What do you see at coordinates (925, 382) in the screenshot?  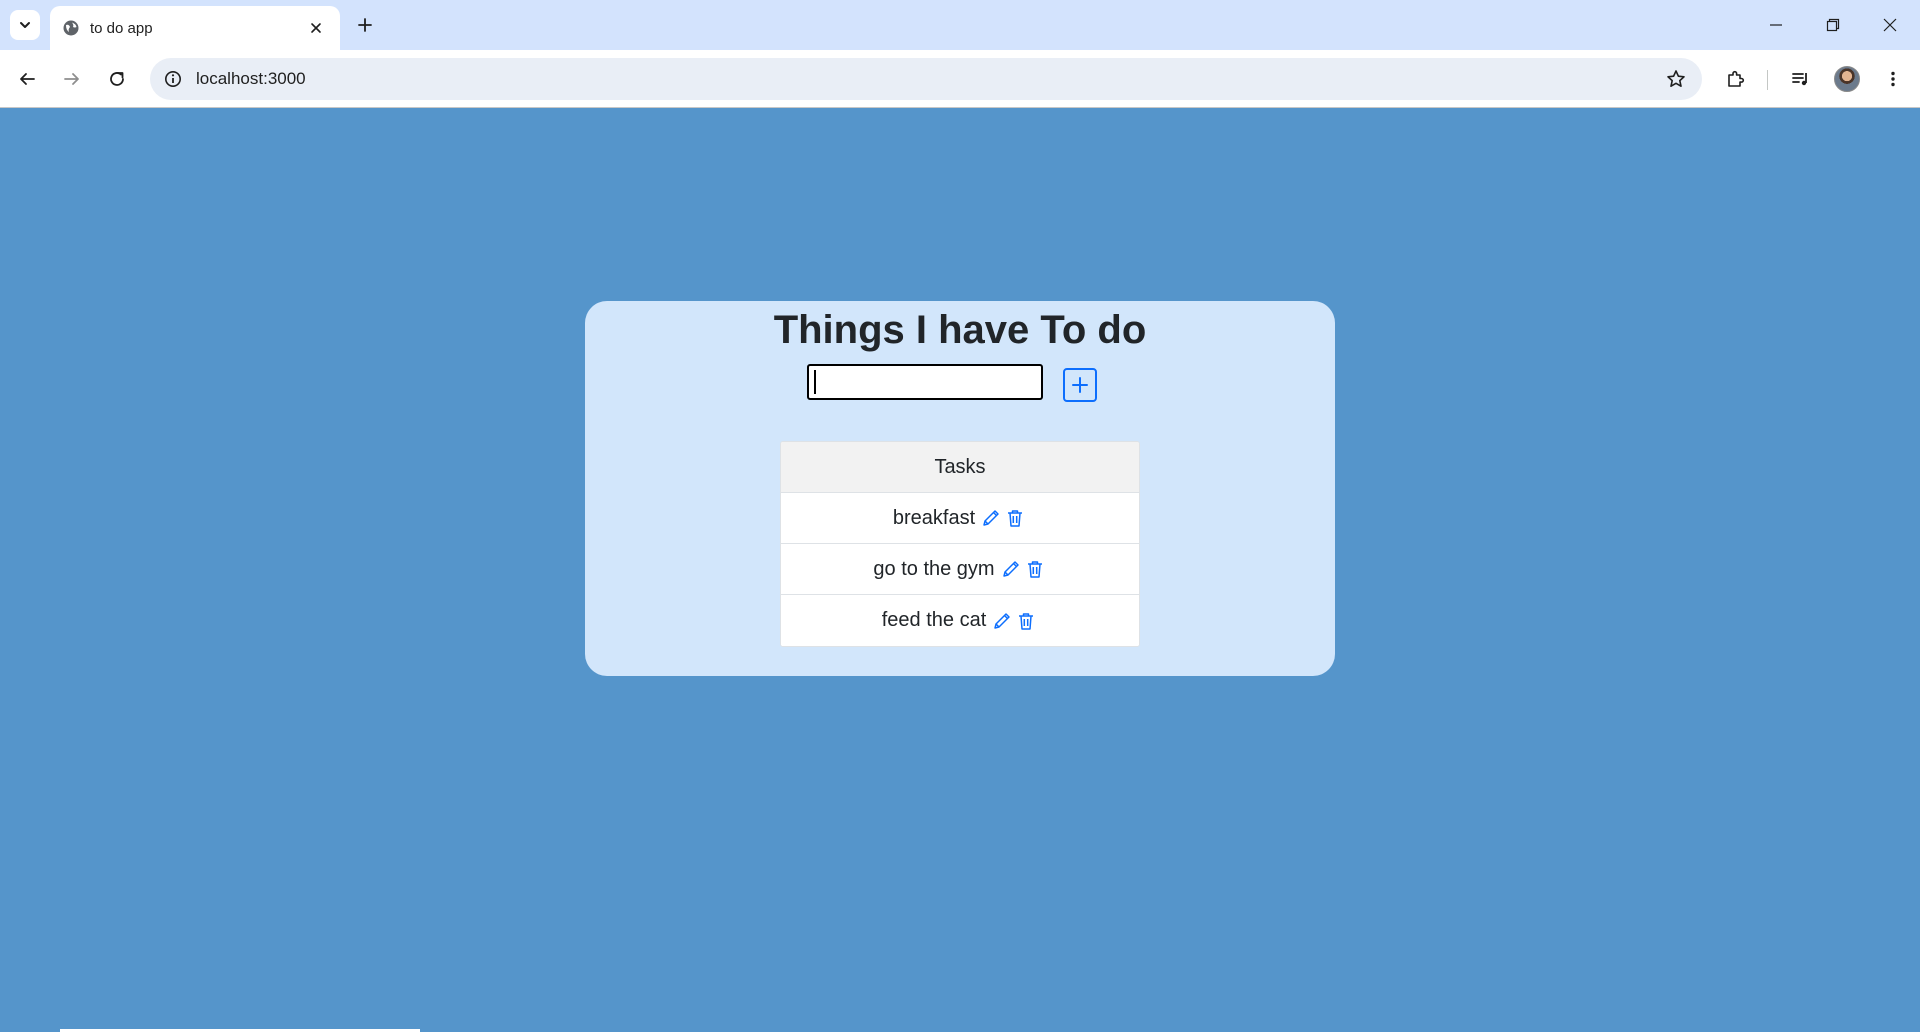 I see `new-task-input` at bounding box center [925, 382].